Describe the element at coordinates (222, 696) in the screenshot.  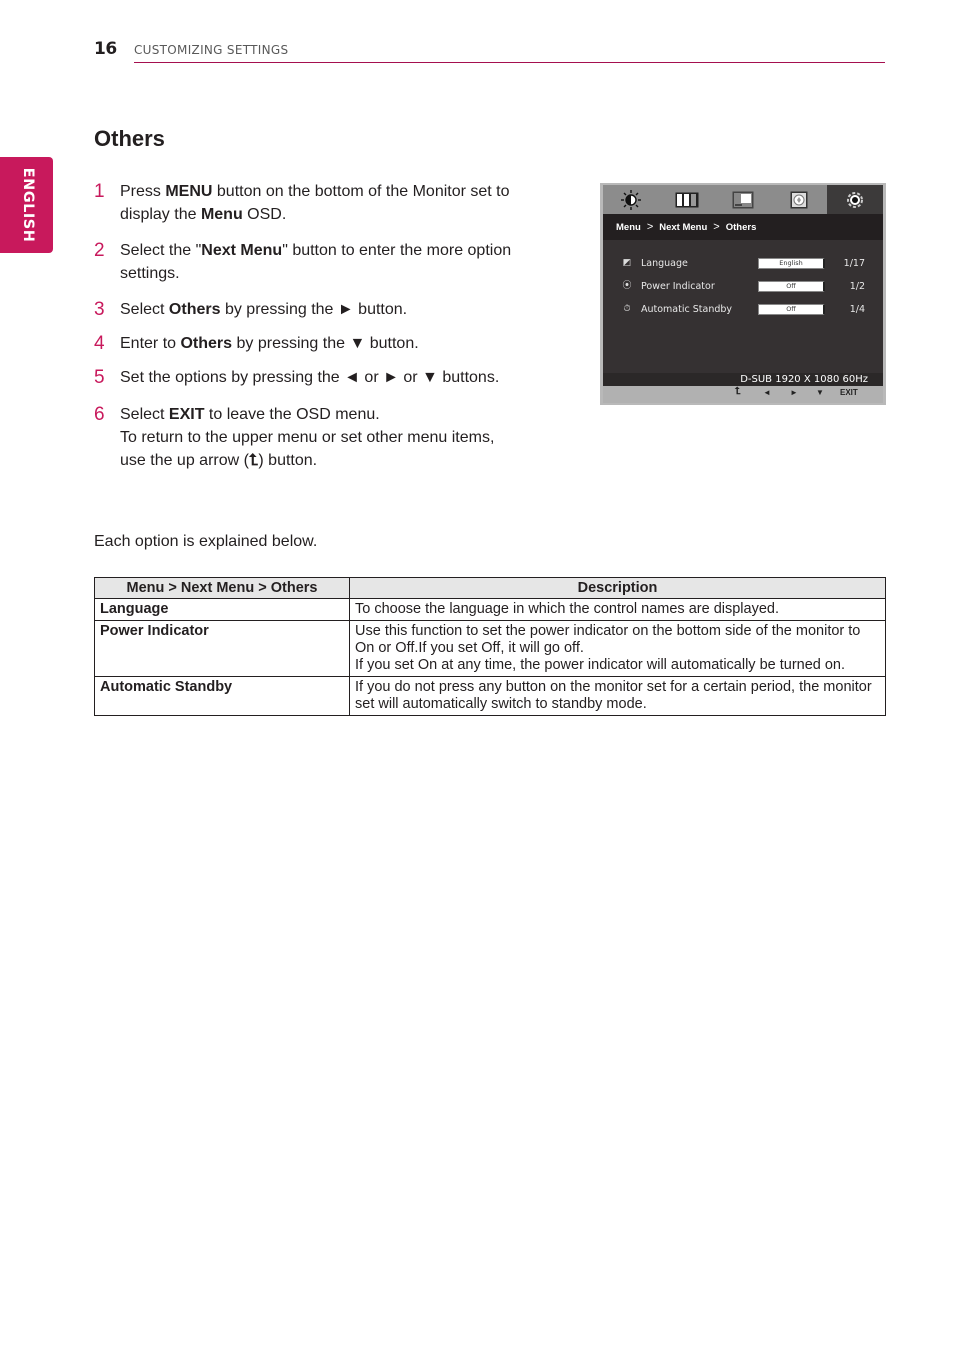
I see `option-name: Automatic Standby` at that location.